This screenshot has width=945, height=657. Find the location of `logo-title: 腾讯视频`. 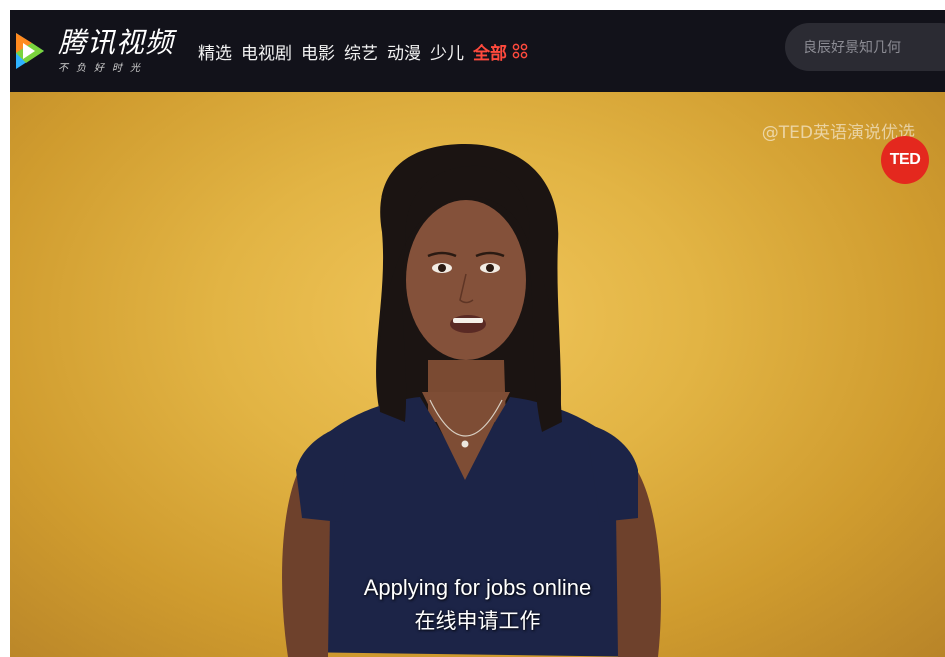

logo-title: 腾讯视频 is located at coordinates (116, 42).